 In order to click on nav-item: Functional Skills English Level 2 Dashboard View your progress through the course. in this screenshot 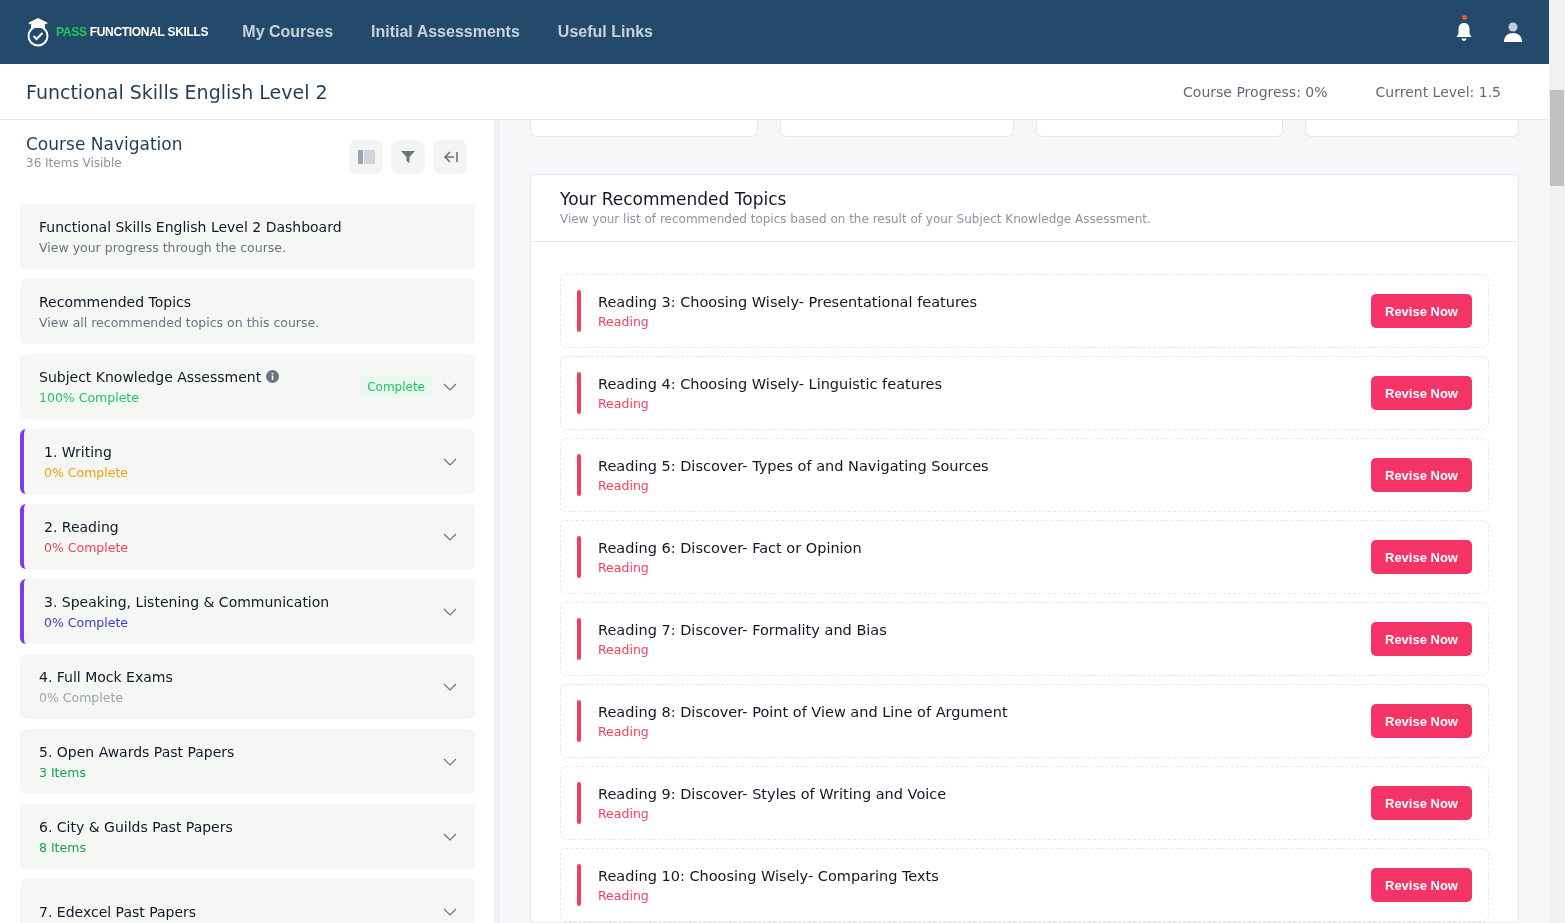, I will do `click(247, 236)`.